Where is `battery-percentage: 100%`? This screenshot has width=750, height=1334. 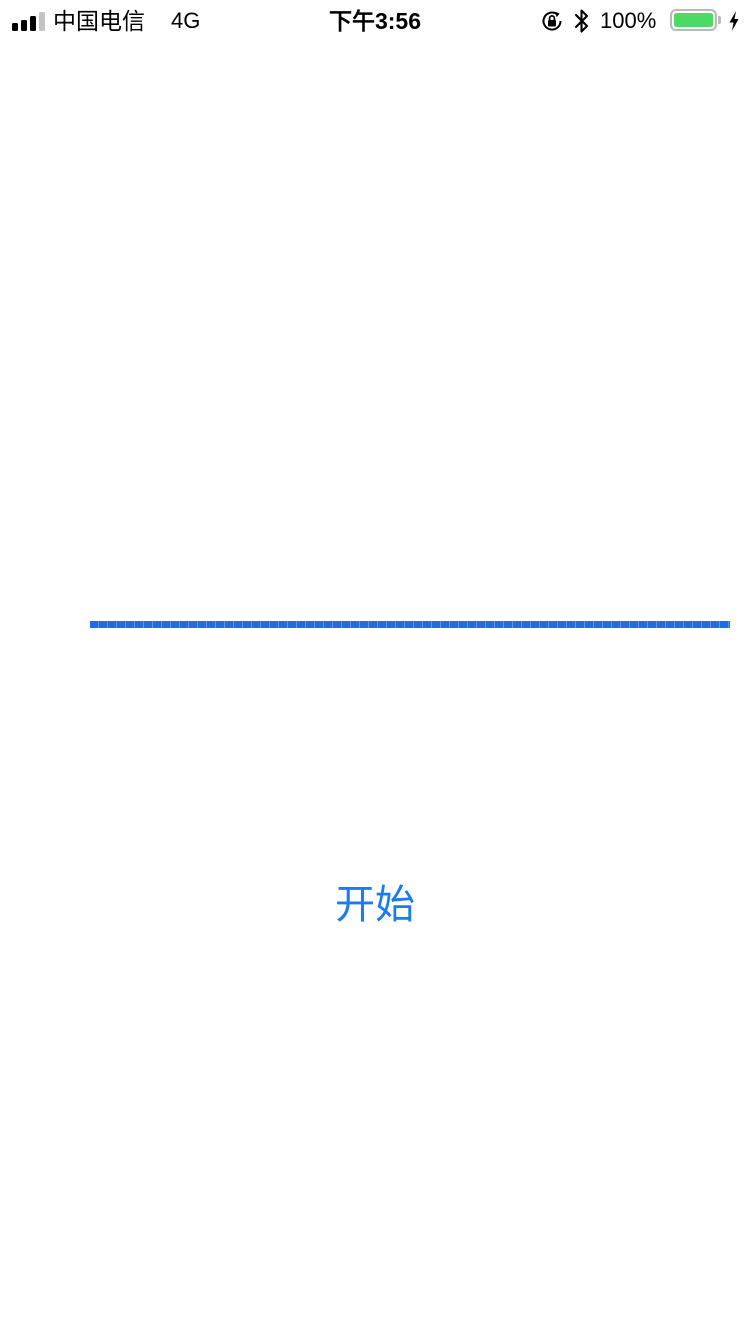 battery-percentage: 100% is located at coordinates (628, 20).